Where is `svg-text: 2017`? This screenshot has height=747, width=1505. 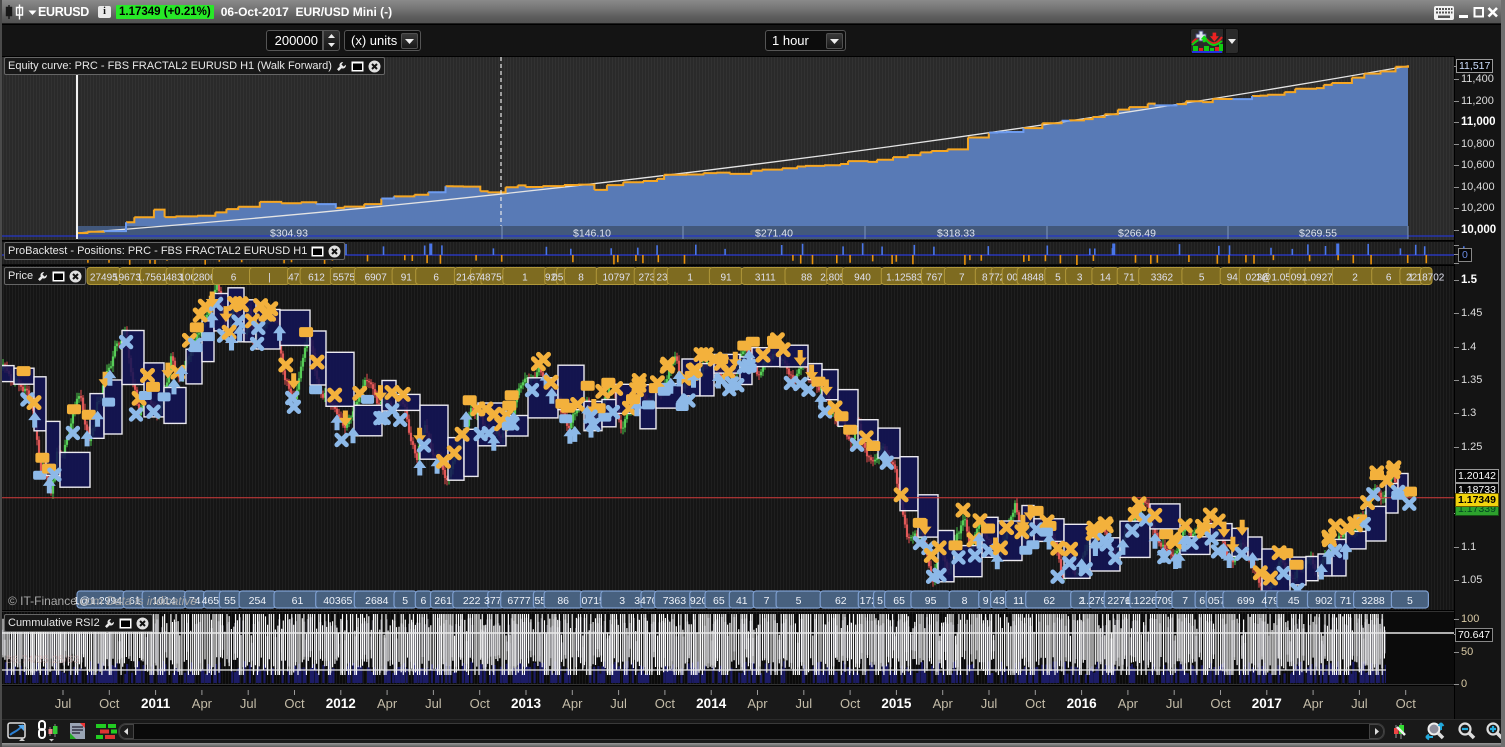
svg-text: 2017 is located at coordinates (1267, 703).